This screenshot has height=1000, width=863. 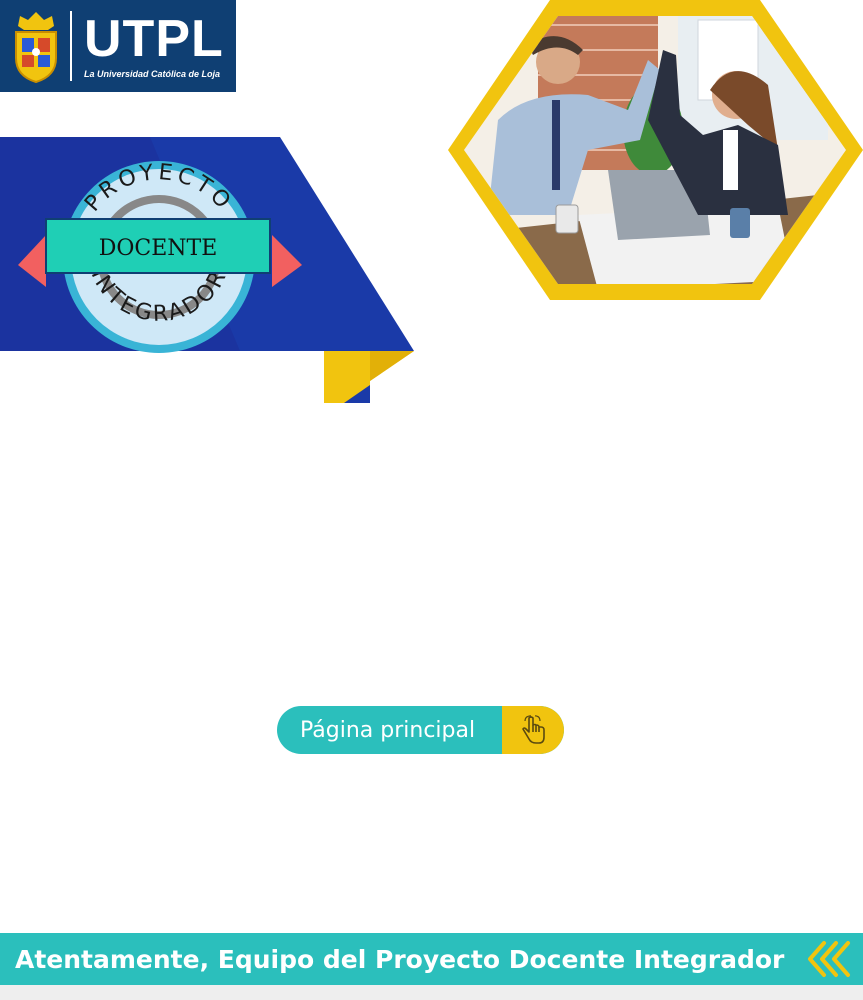 What do you see at coordinates (154, 39) in the screenshot?
I see `logo-name: UTPL` at bounding box center [154, 39].